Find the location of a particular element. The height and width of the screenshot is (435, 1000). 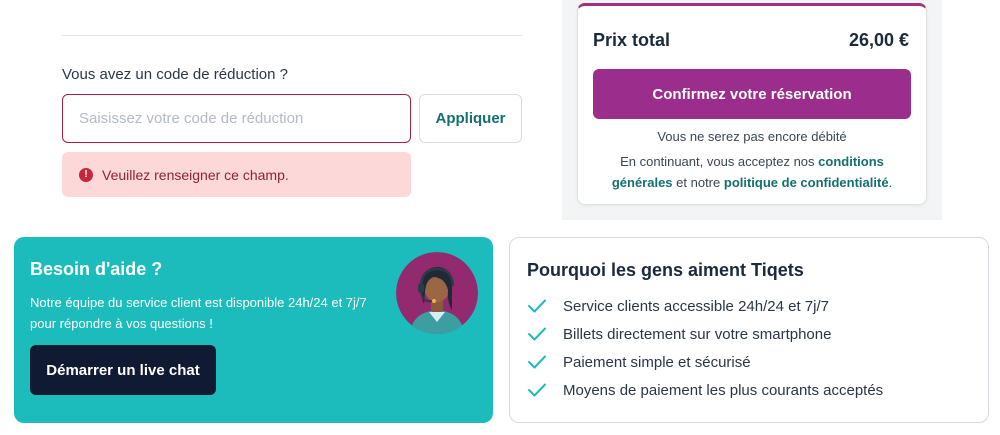

terms-suffix: . is located at coordinates (890, 182).